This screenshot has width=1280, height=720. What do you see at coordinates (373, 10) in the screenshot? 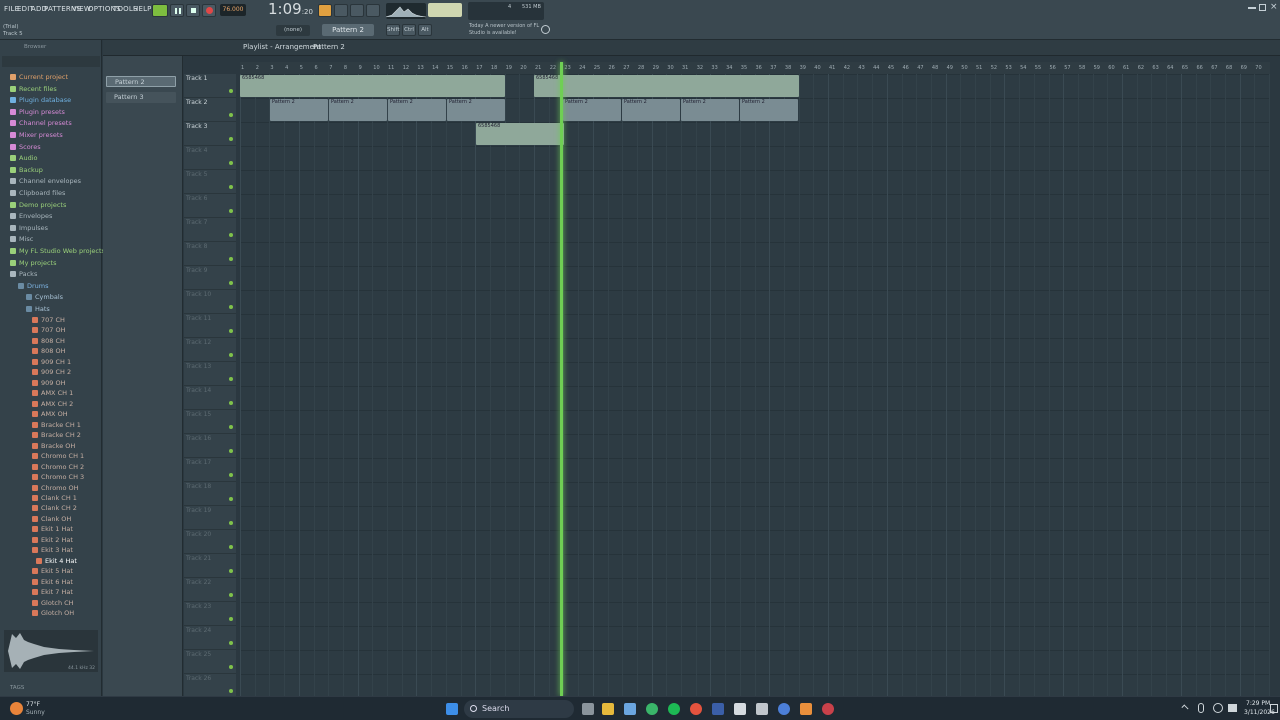
I see `countdown-button` at bounding box center [373, 10].